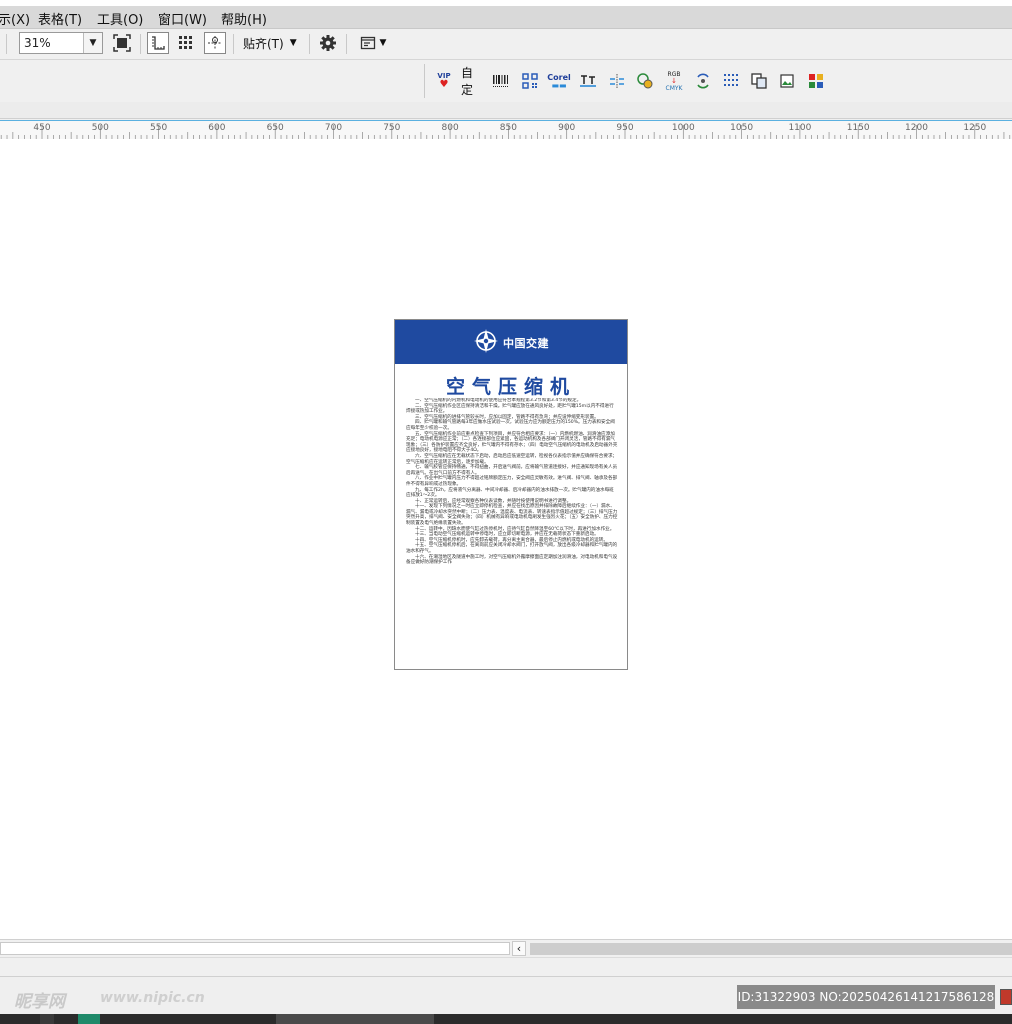 This screenshot has width=1012, height=1024. I want to click on snap-to-dropdown: 贴齐(T) ▼, so click(270, 43).